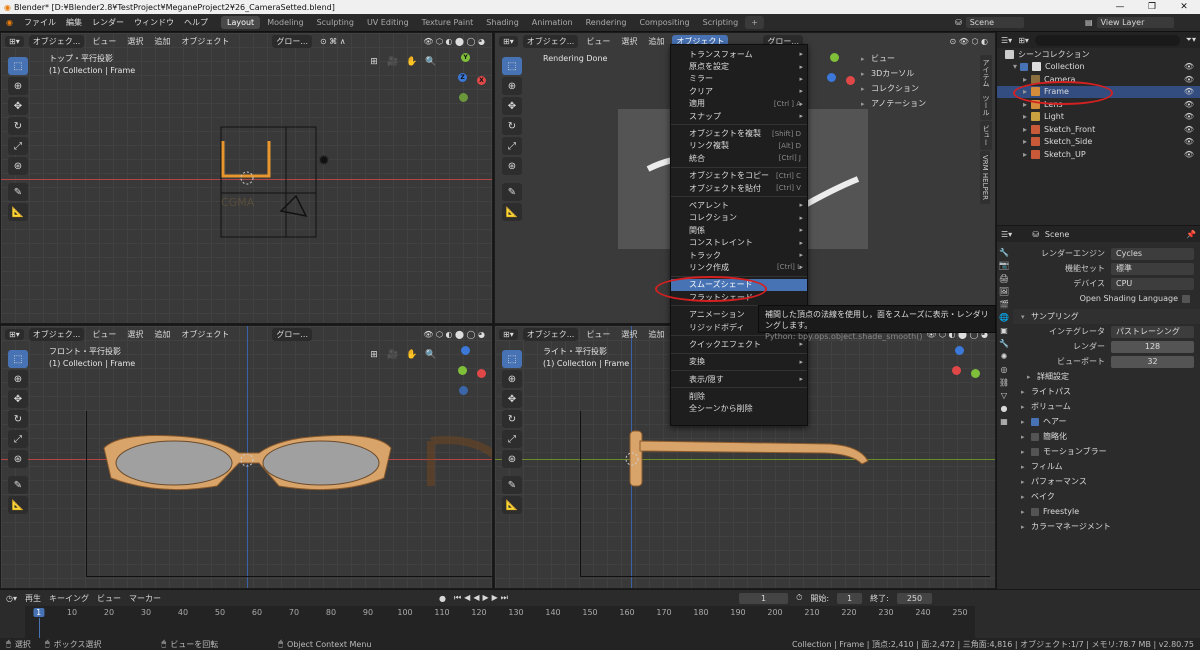 This screenshot has width=1200, height=650. Describe the element at coordinates (1106, 481) in the screenshot. I see `properties-panel-header: ▸ パフォーマンス` at that location.